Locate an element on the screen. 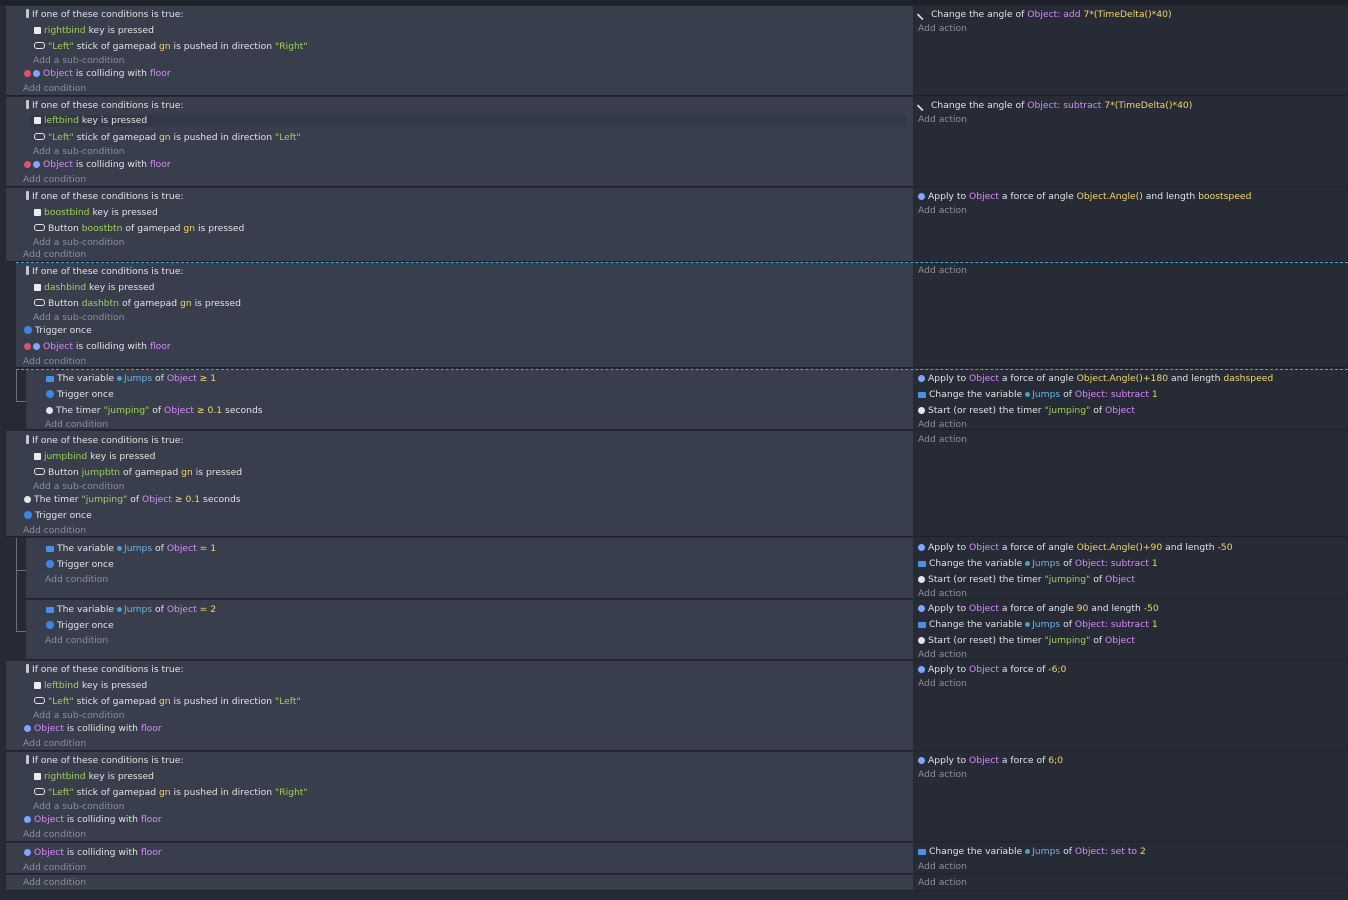  variable-condition: The variable Jumps of Object ≥ 1 is located at coordinates (131, 379).